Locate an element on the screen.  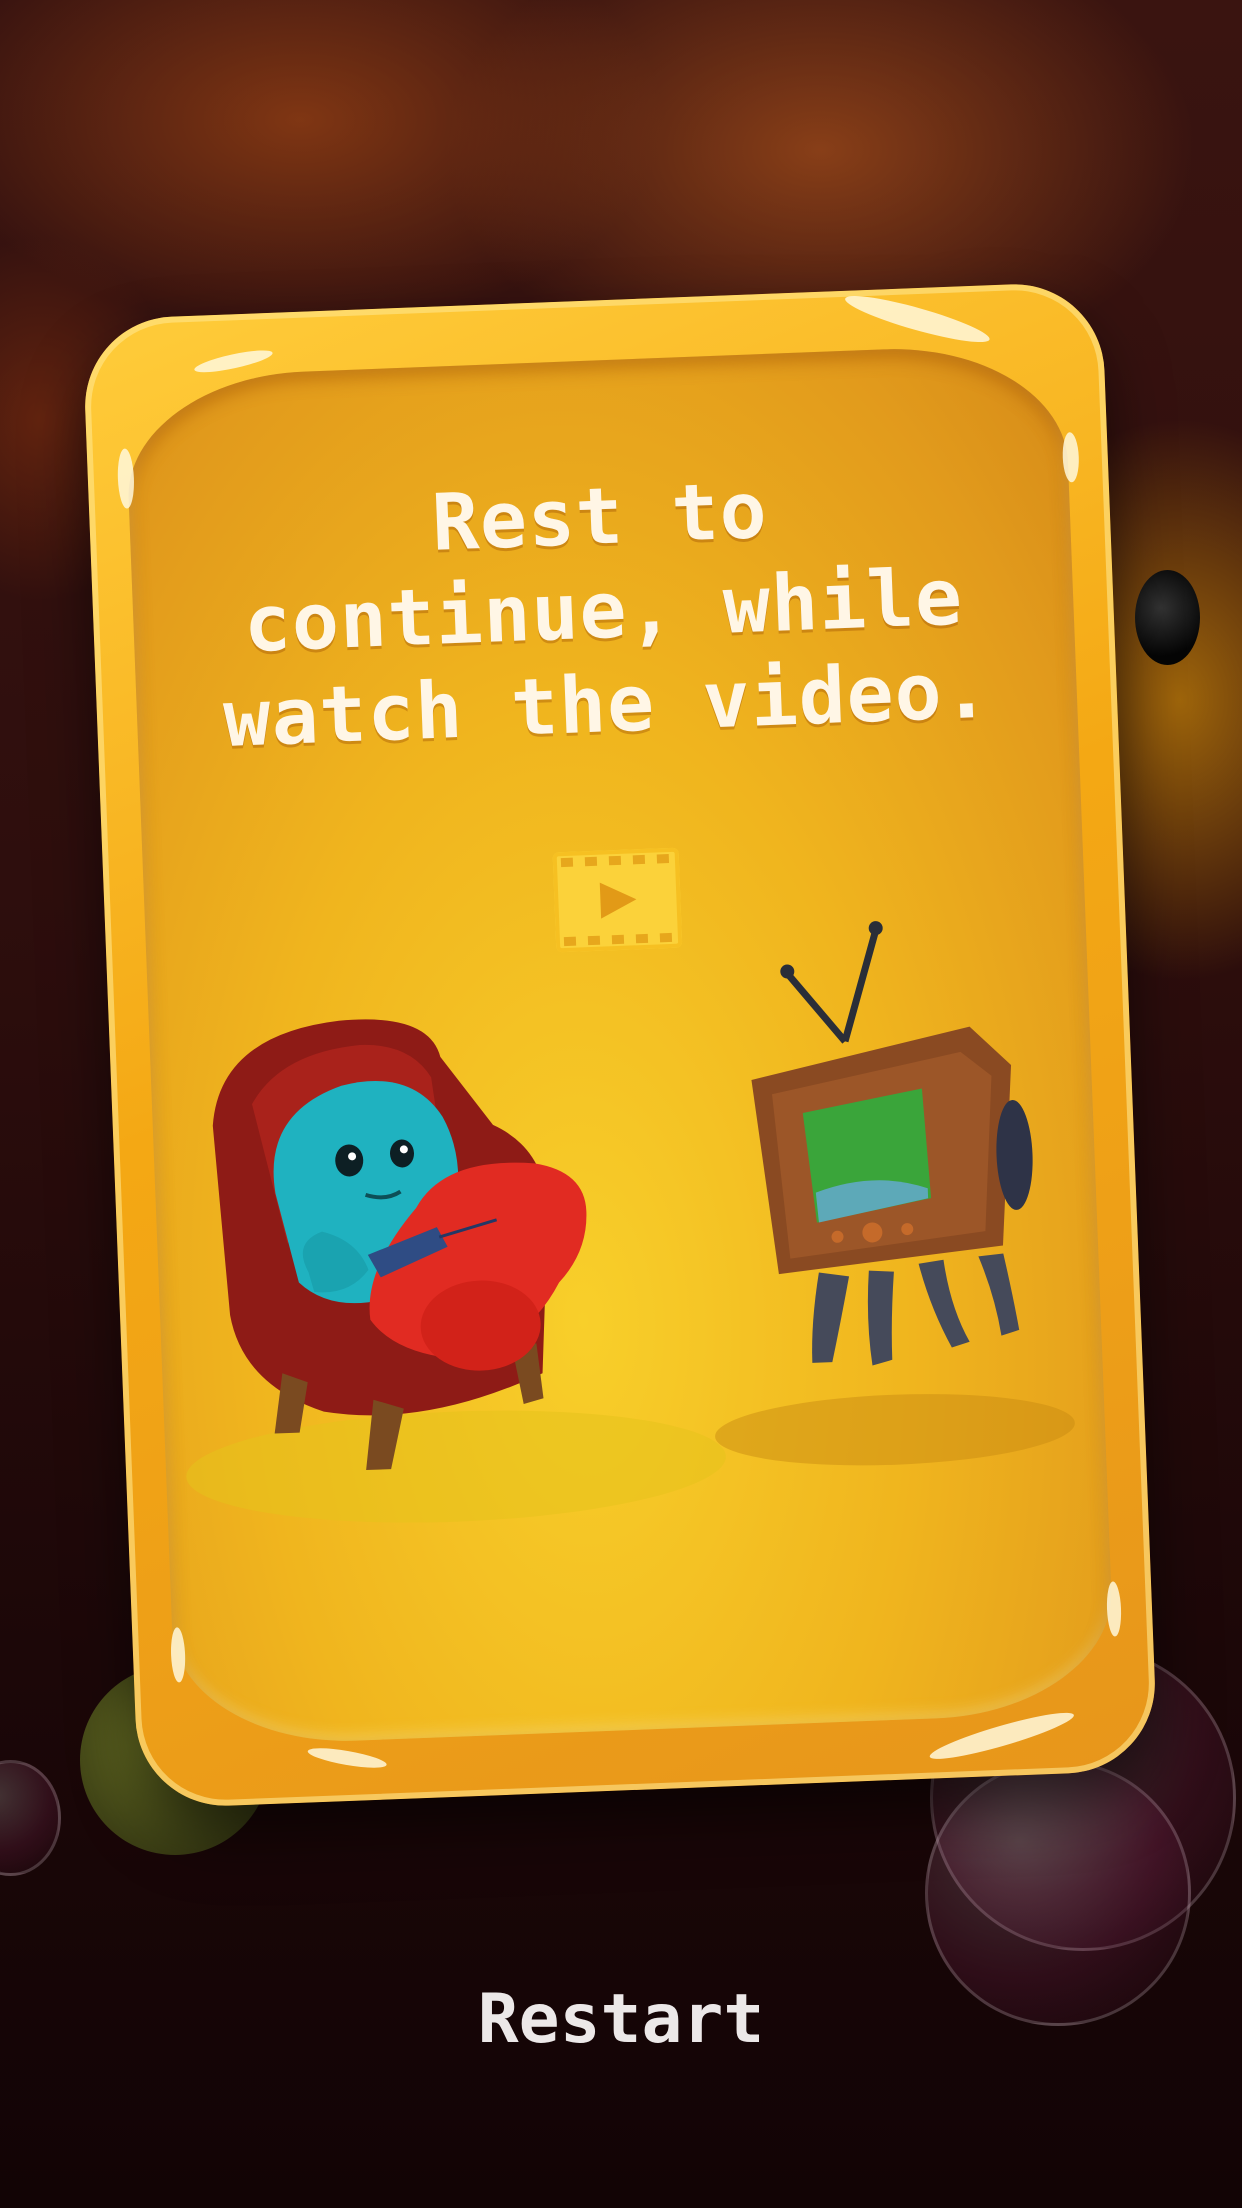
restart-button: Restart is located at coordinates (621, 2020).